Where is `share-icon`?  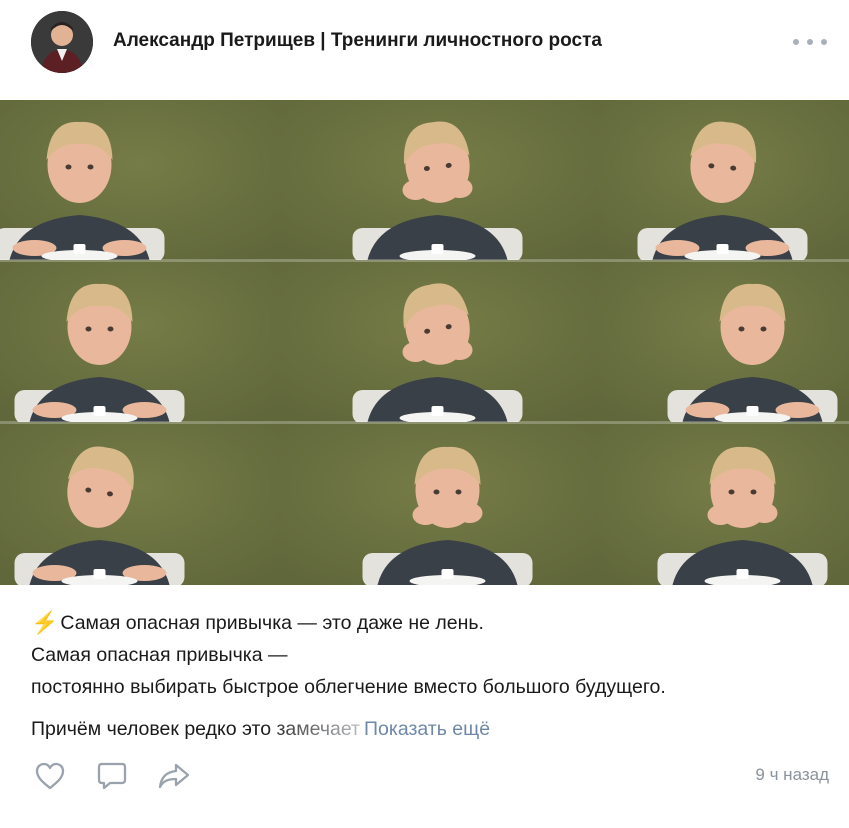
share-icon is located at coordinates (174, 776).